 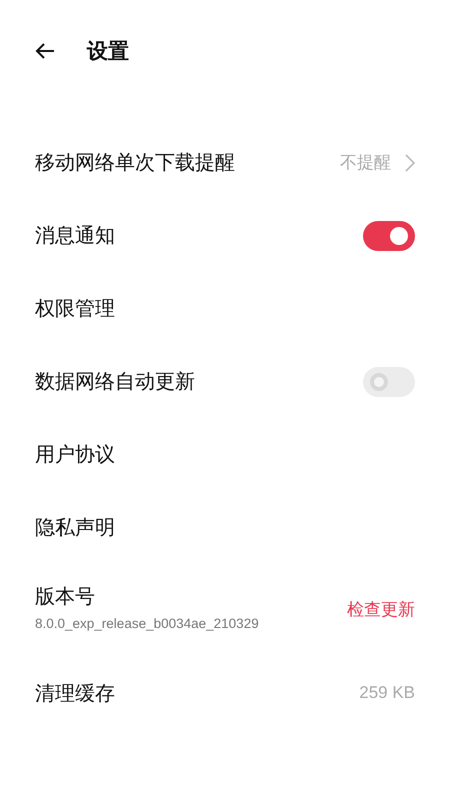 I want to click on settings-row: 用户协议, so click(x=225, y=454).